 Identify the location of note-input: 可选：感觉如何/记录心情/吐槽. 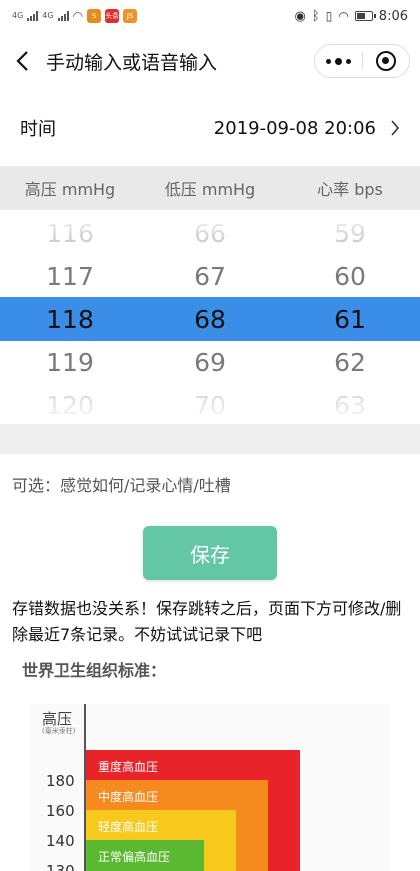
(210, 484).